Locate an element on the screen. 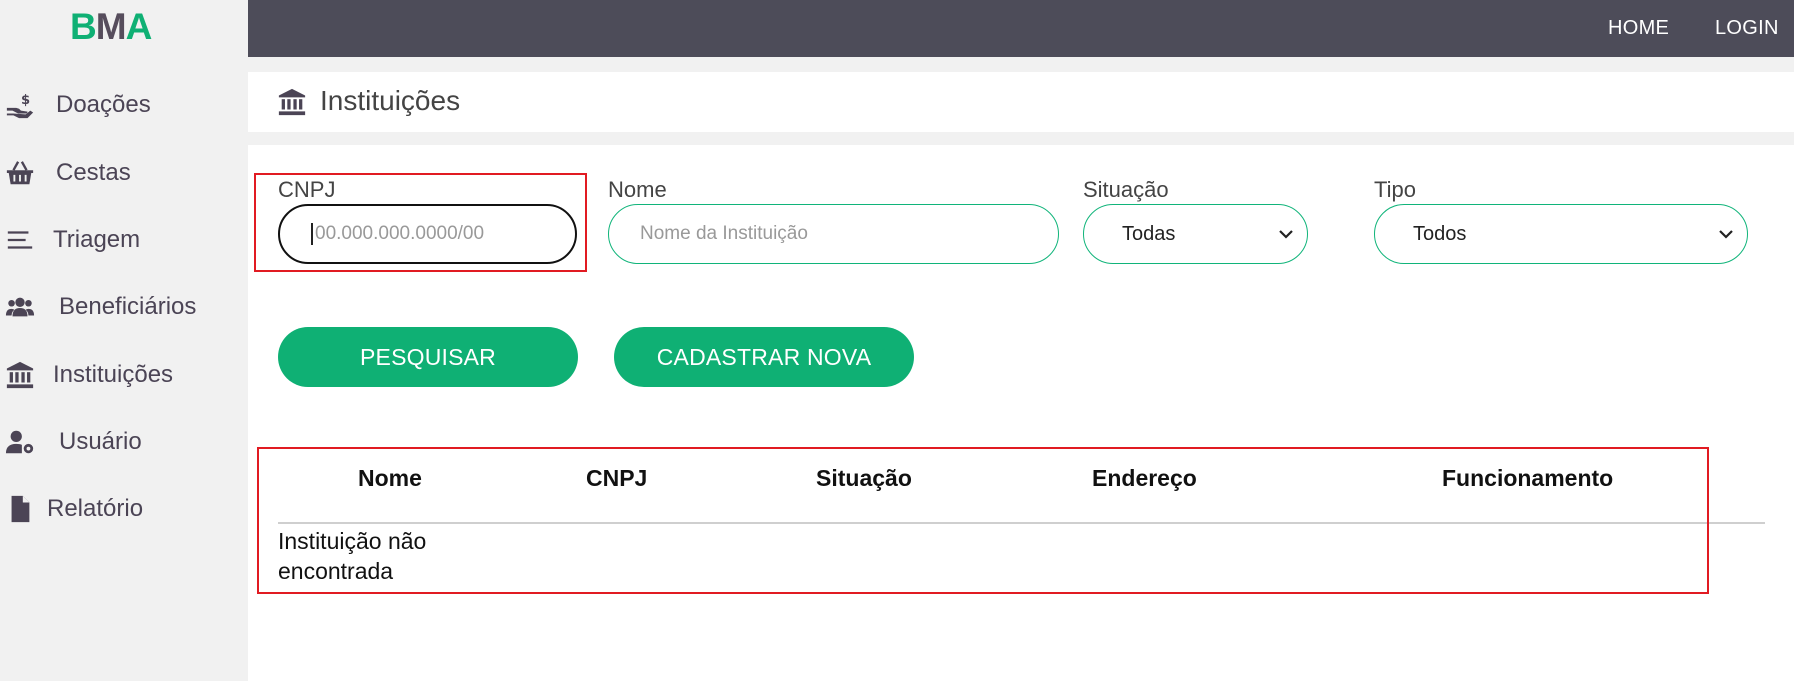 The image size is (1794, 681). nome-label: Nome is located at coordinates (637, 189).